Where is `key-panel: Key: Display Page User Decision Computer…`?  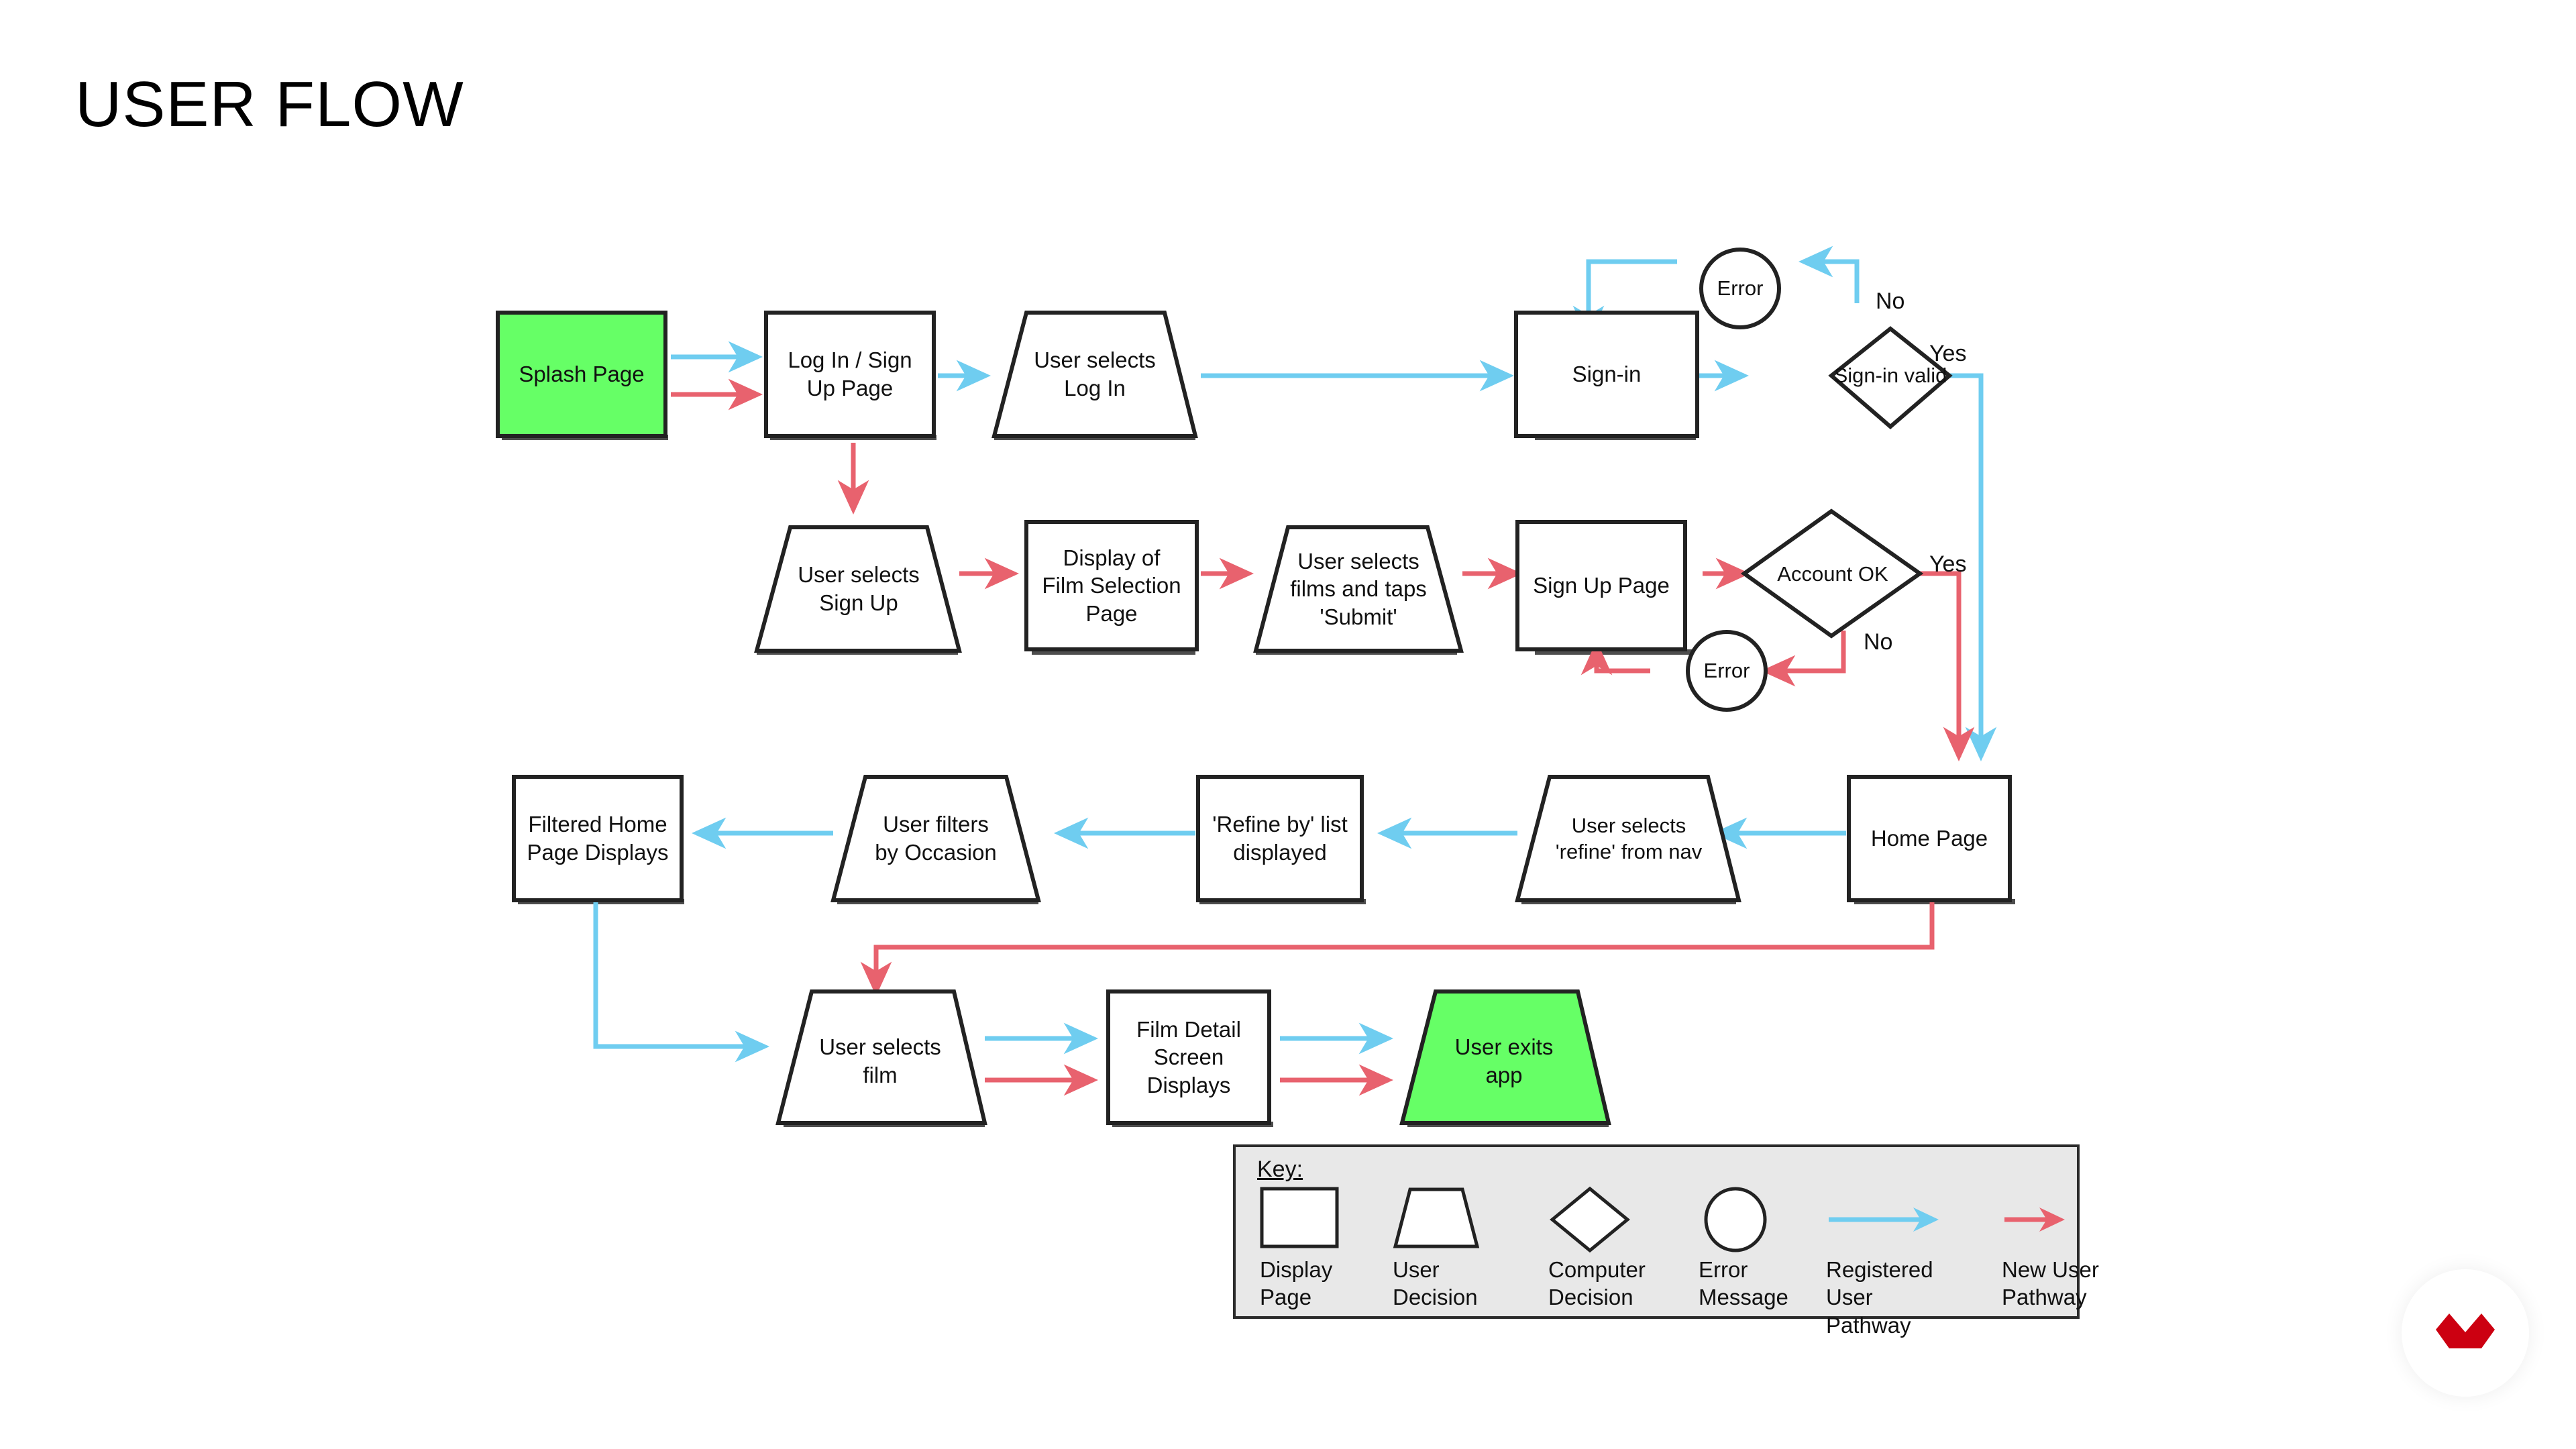 key-panel: Key: Display Page User Decision Computer… is located at coordinates (1666, 1241).